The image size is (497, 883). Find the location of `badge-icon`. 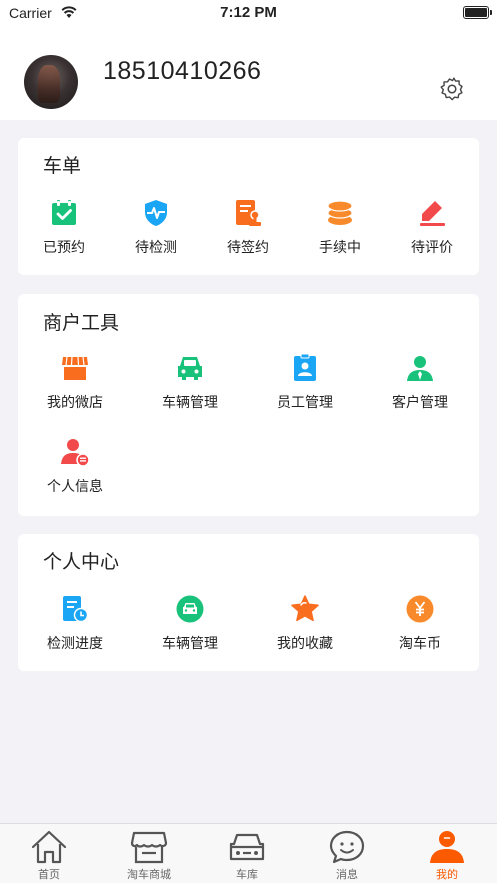

badge-icon is located at coordinates (305, 367).